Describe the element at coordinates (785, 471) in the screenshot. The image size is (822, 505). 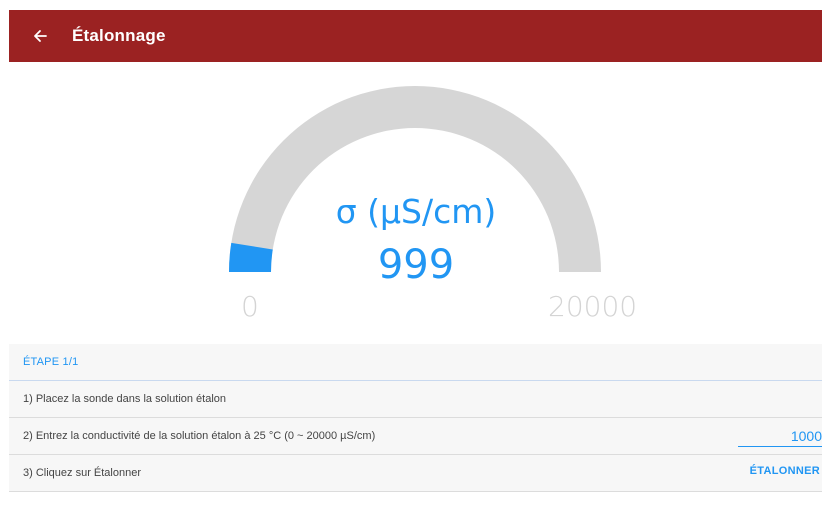
I see `calibrate-button: ÉTALONNER` at that location.